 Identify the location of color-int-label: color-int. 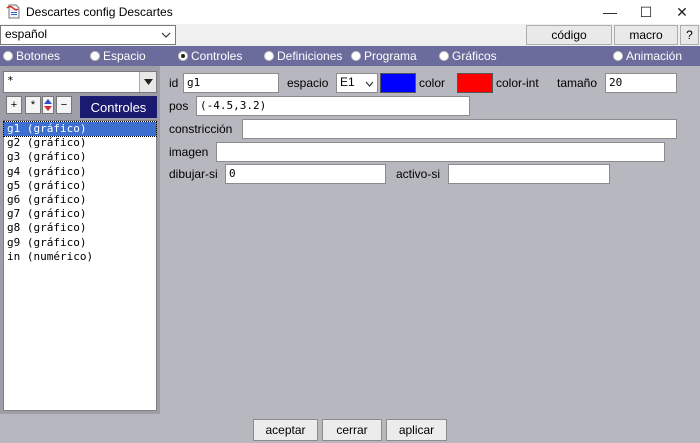
(517, 83).